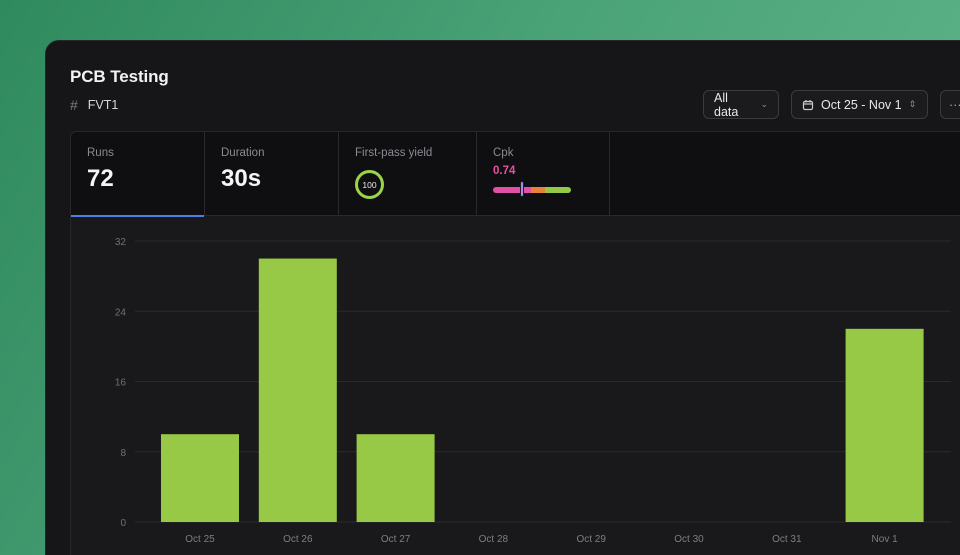  What do you see at coordinates (396, 539) in the screenshot?
I see `x-tick-label: Oct 27` at bounding box center [396, 539].